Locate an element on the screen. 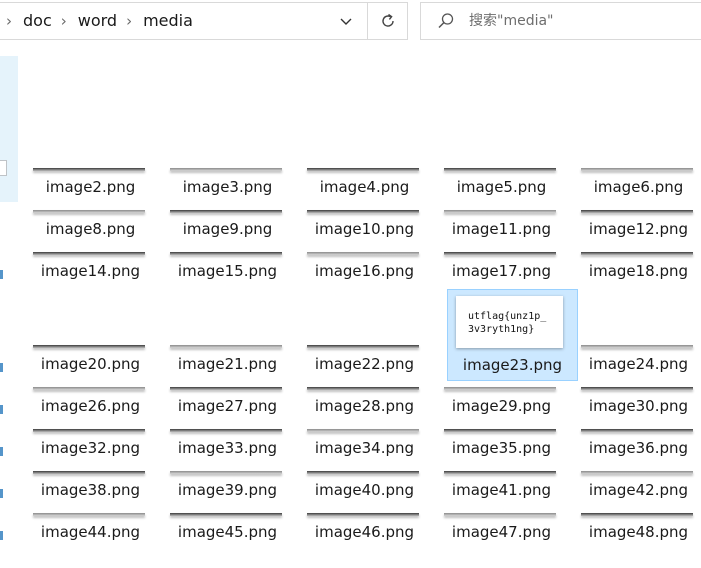  file-name: image26.png is located at coordinates (90, 406).